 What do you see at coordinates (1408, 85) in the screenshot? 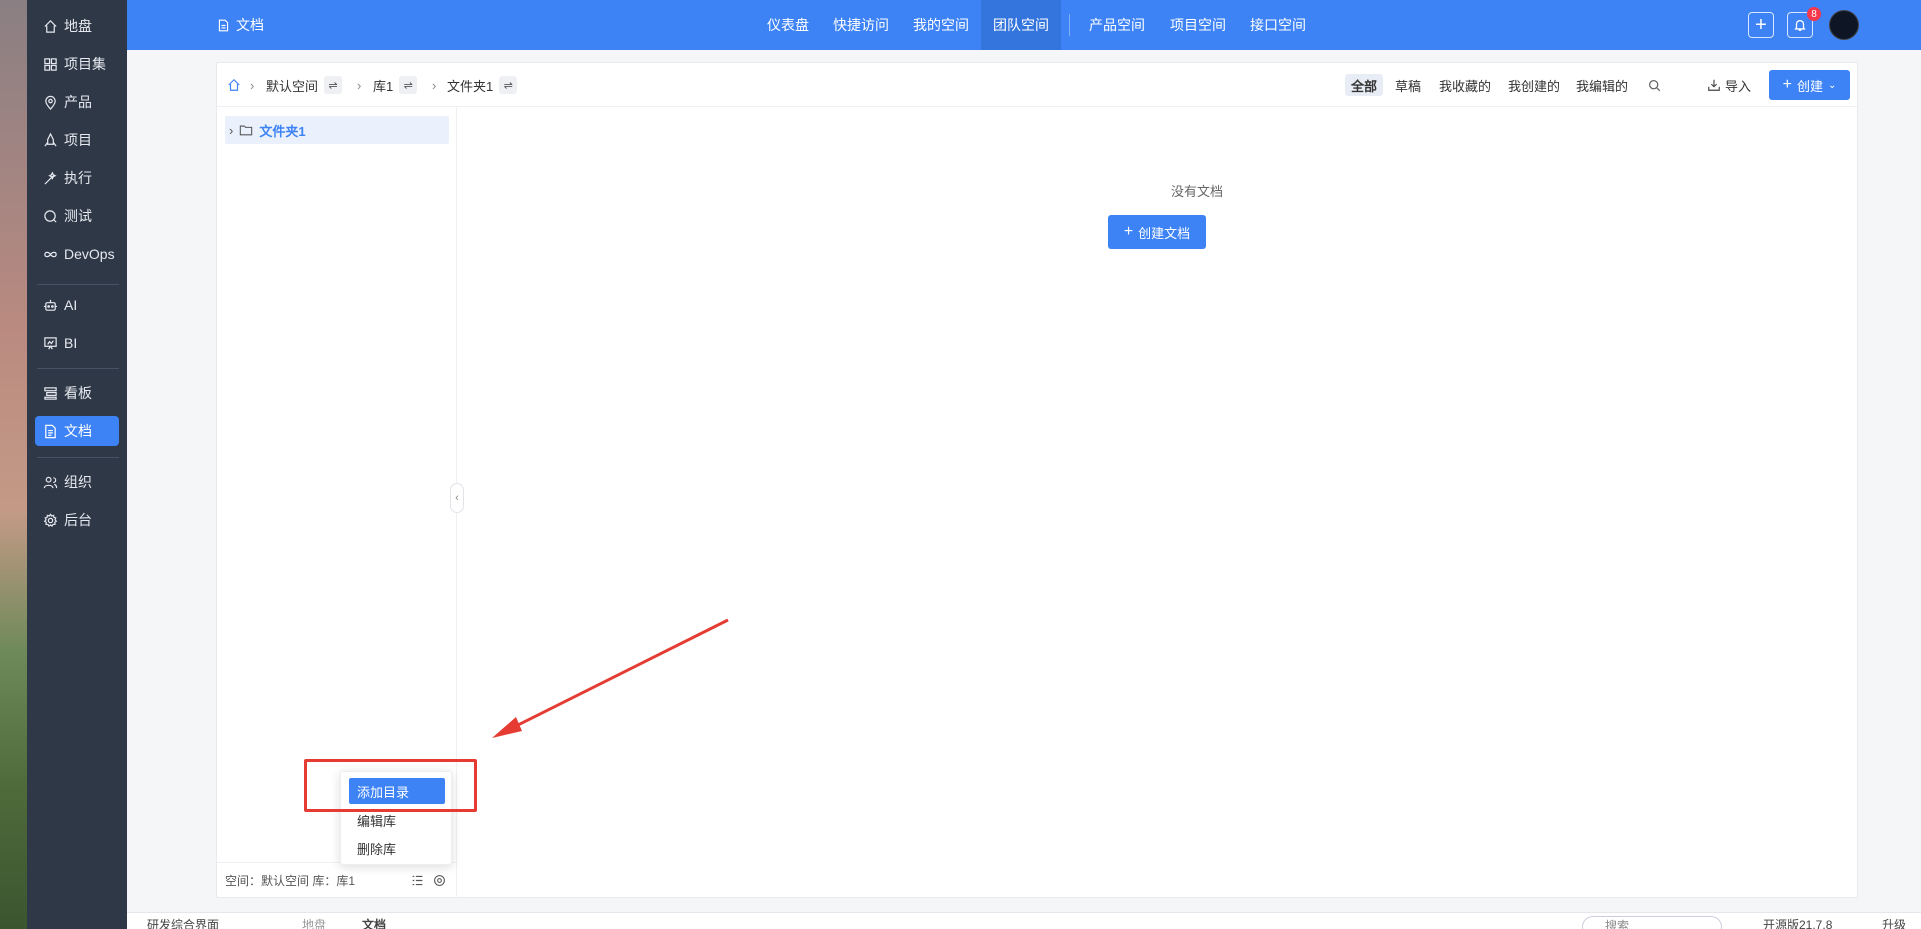
I see `filter-draft: 草稿` at bounding box center [1408, 85].